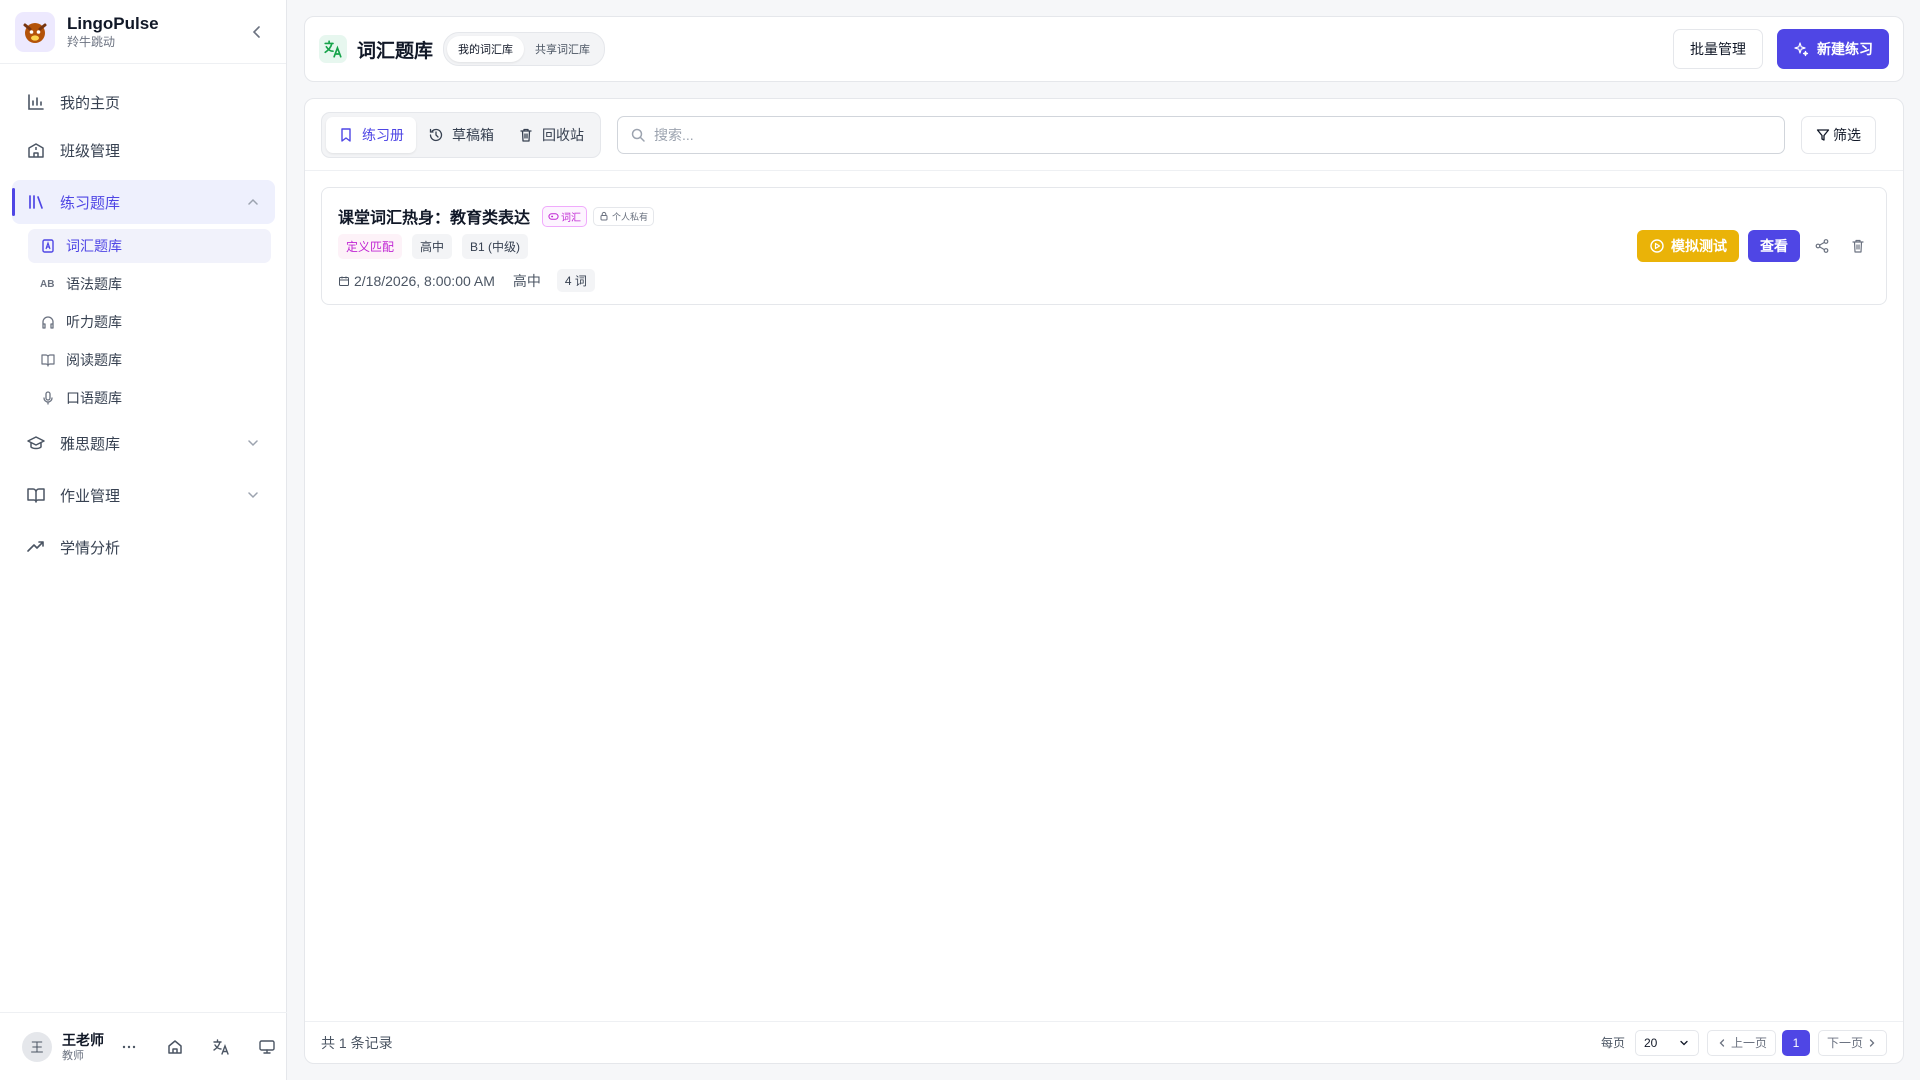 The width and height of the screenshot is (1920, 1080). What do you see at coordinates (346, 134) in the screenshot?
I see `bookmark-icon` at bounding box center [346, 134].